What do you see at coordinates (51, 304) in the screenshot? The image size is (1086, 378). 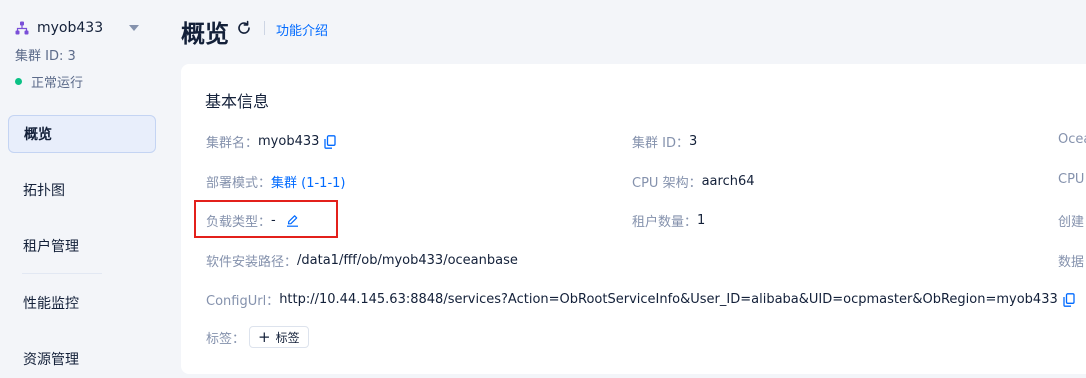 I see `sidebar-item-label: 性能监控` at bounding box center [51, 304].